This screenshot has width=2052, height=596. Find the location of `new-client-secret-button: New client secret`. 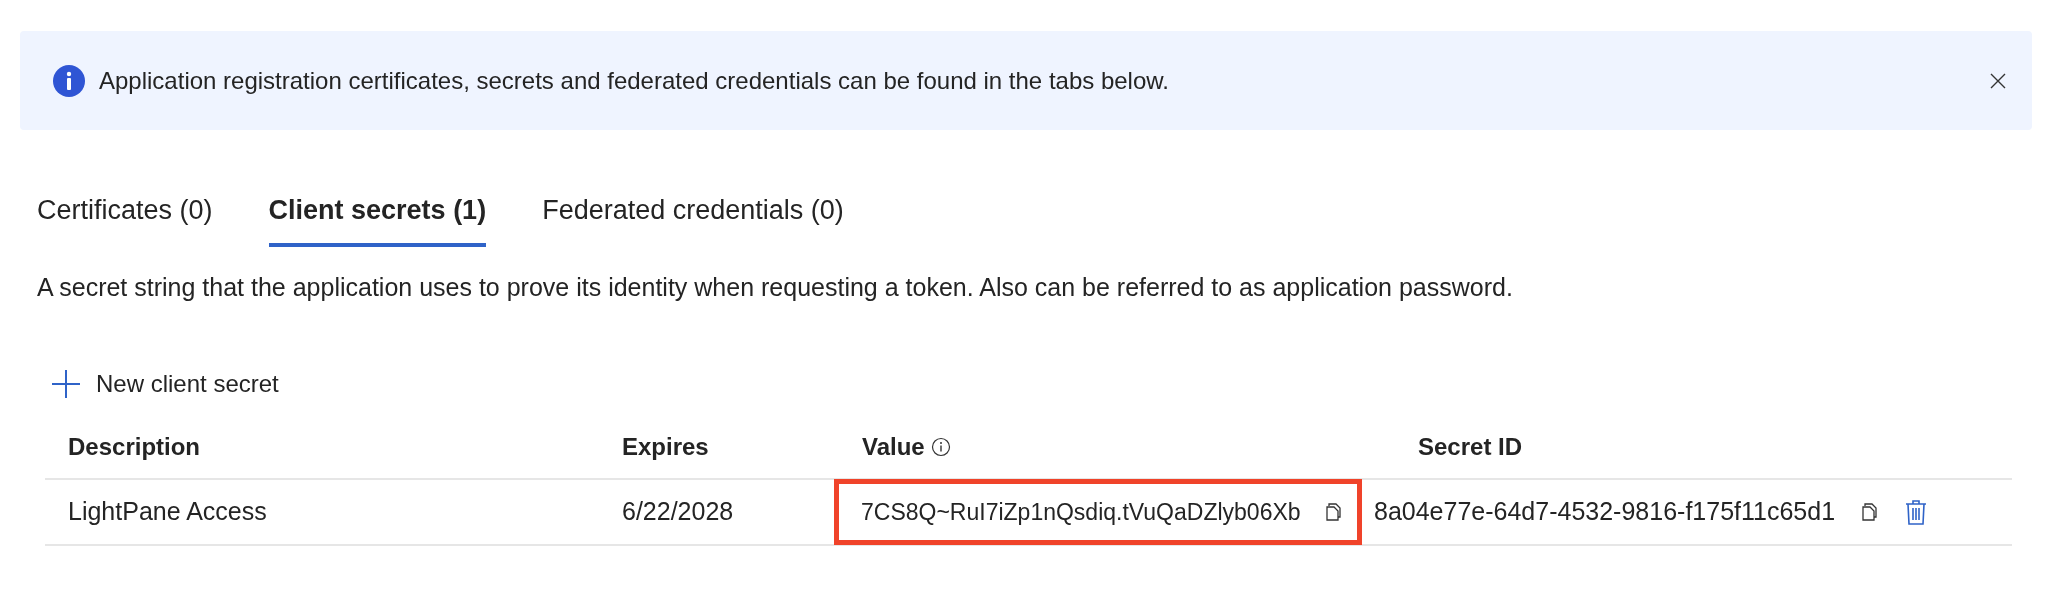

new-client-secret-button: New client secret is located at coordinates (165, 384).